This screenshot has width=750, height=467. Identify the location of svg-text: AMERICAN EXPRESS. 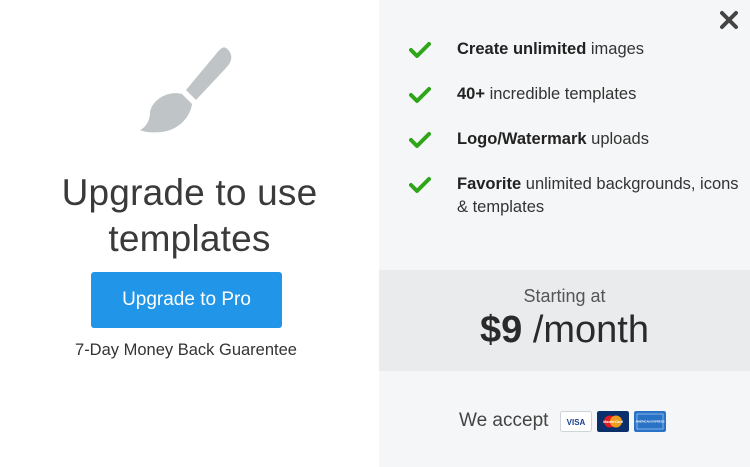
(650, 421).